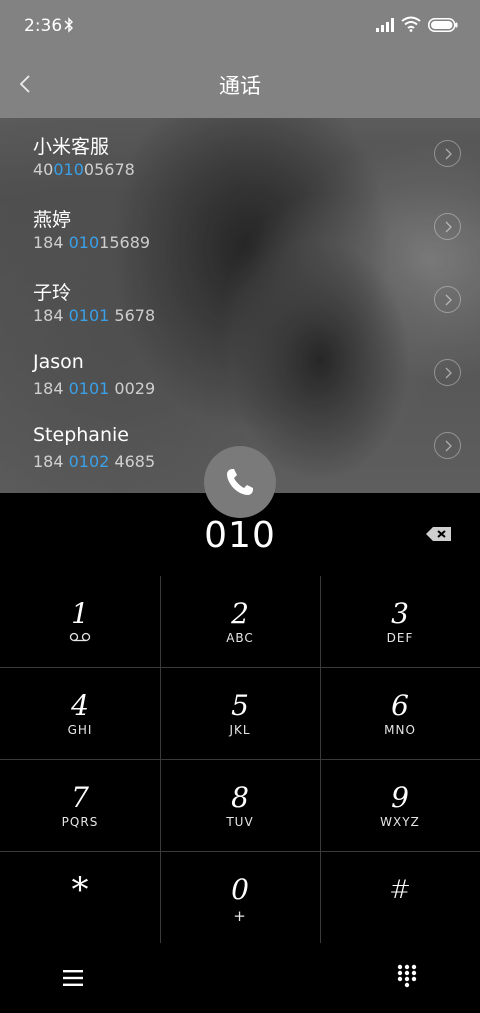 This screenshot has height=1013, width=480. I want to click on key-letters: DEF, so click(400, 637).